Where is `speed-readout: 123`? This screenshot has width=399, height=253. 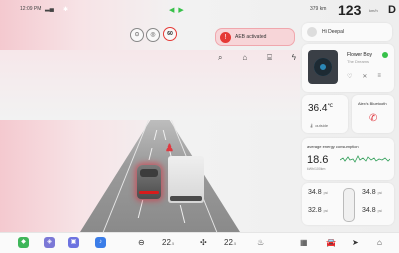
speed-readout: 123 is located at coordinates (350, 10).